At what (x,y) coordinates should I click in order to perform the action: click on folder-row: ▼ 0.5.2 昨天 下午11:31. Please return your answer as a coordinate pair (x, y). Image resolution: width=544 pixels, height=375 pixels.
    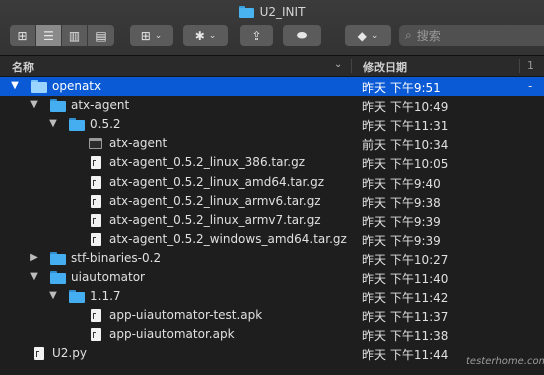
    Looking at the image, I should click on (272, 124).